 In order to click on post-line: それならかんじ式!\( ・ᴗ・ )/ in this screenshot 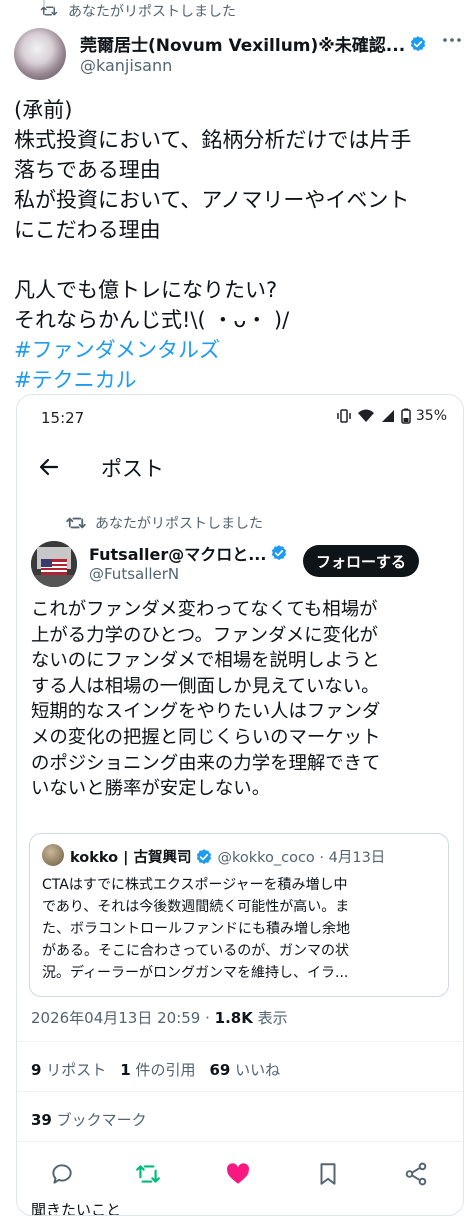, I will do `click(152, 320)`.